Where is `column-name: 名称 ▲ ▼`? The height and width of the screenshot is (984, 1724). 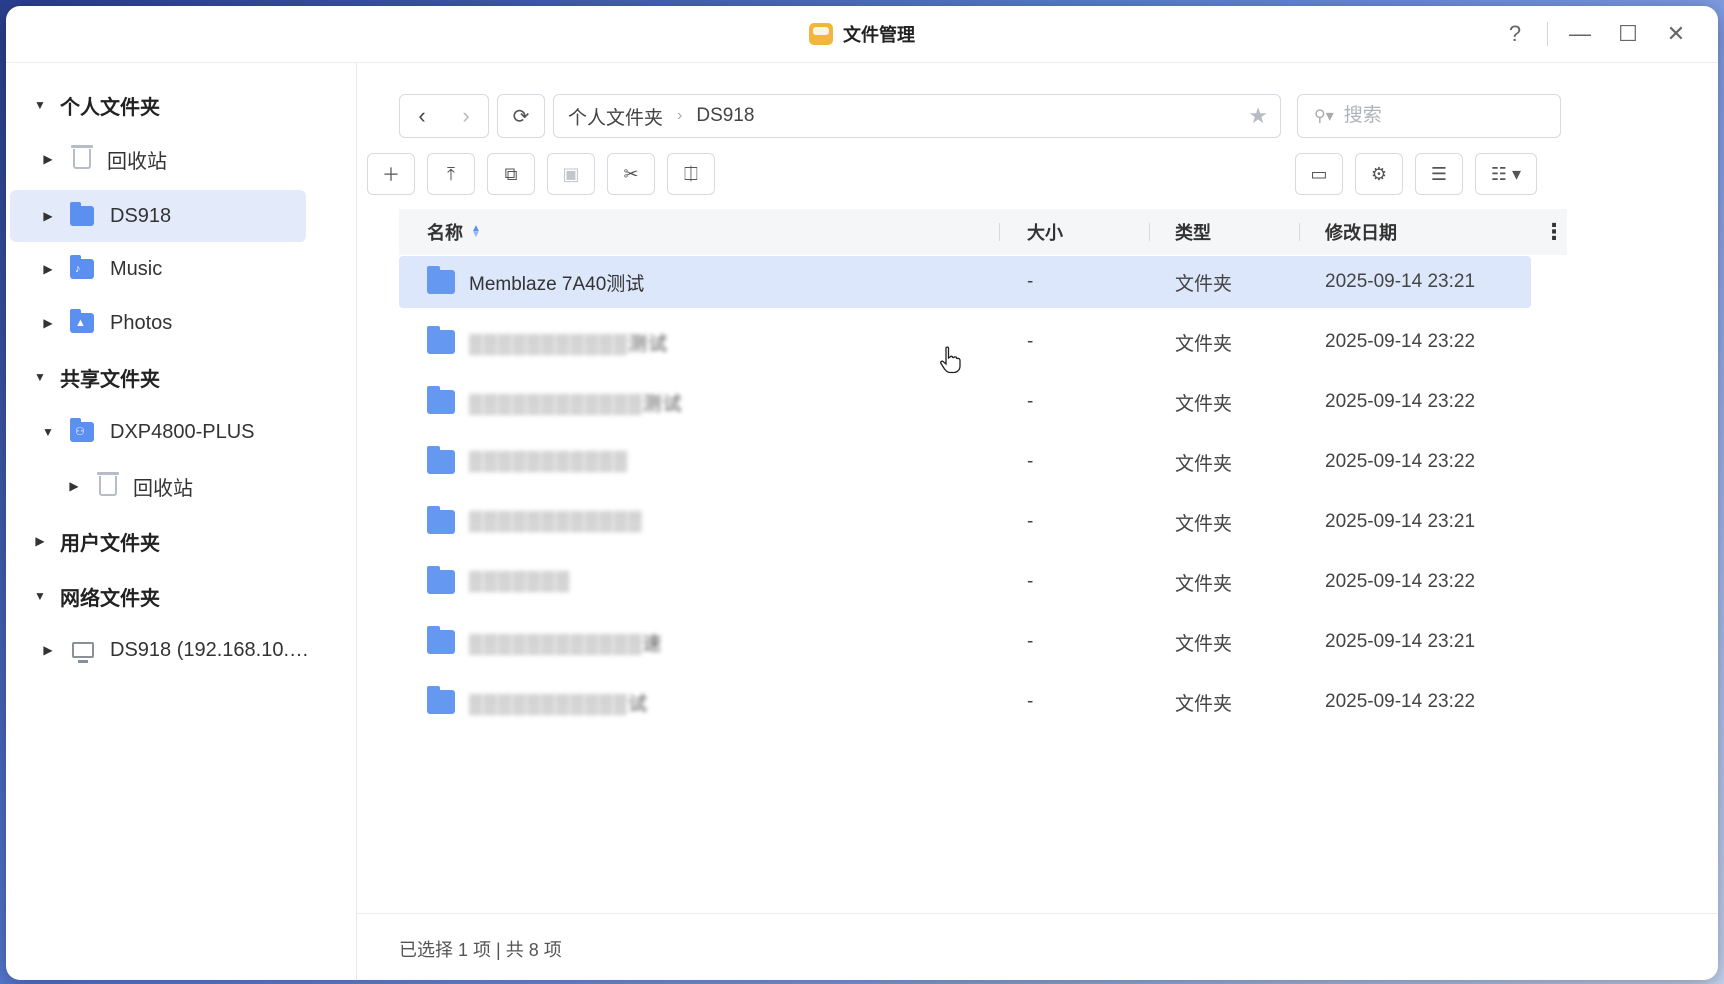
column-name: 名称 ▲ ▼ is located at coordinates (454, 232).